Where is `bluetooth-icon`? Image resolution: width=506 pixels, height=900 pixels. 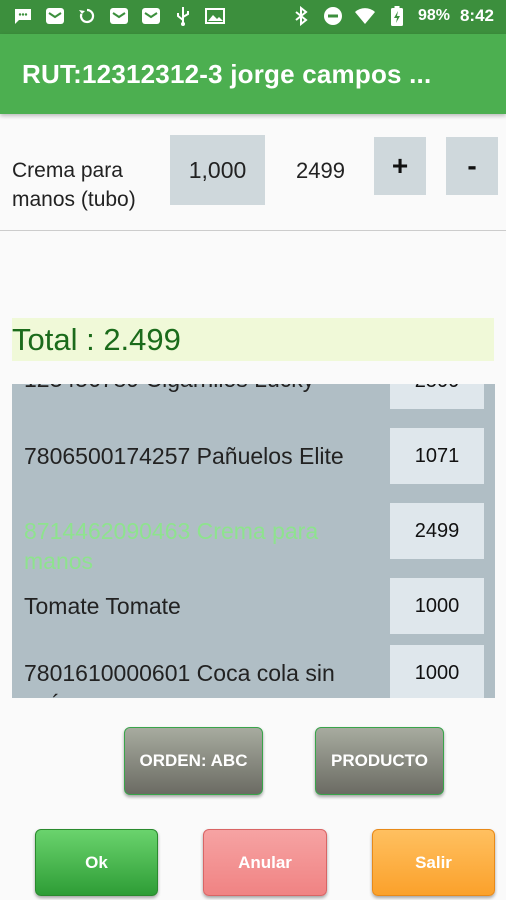
bluetooth-icon is located at coordinates (301, 16).